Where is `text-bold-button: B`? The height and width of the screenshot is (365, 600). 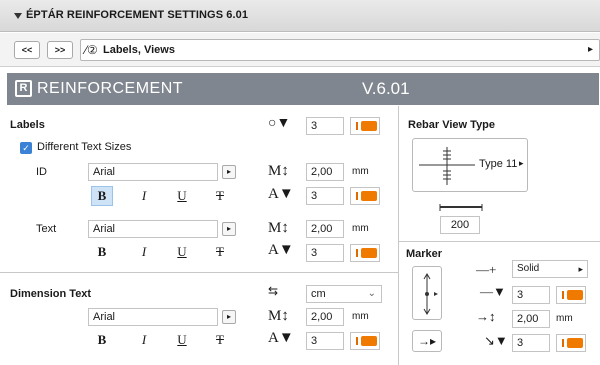 text-bold-button: B is located at coordinates (102, 252).